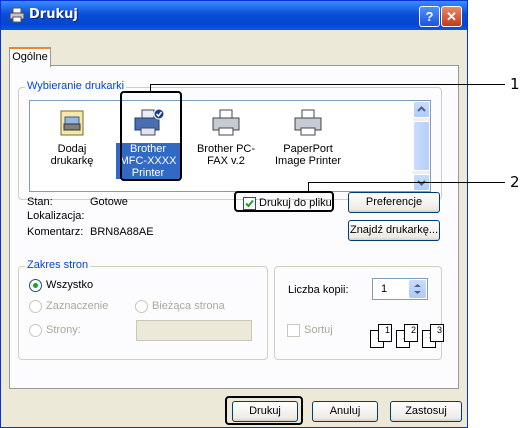 This screenshot has height=428, width=522. Describe the element at coordinates (194, 330) in the screenshot. I see `pages-input` at that location.